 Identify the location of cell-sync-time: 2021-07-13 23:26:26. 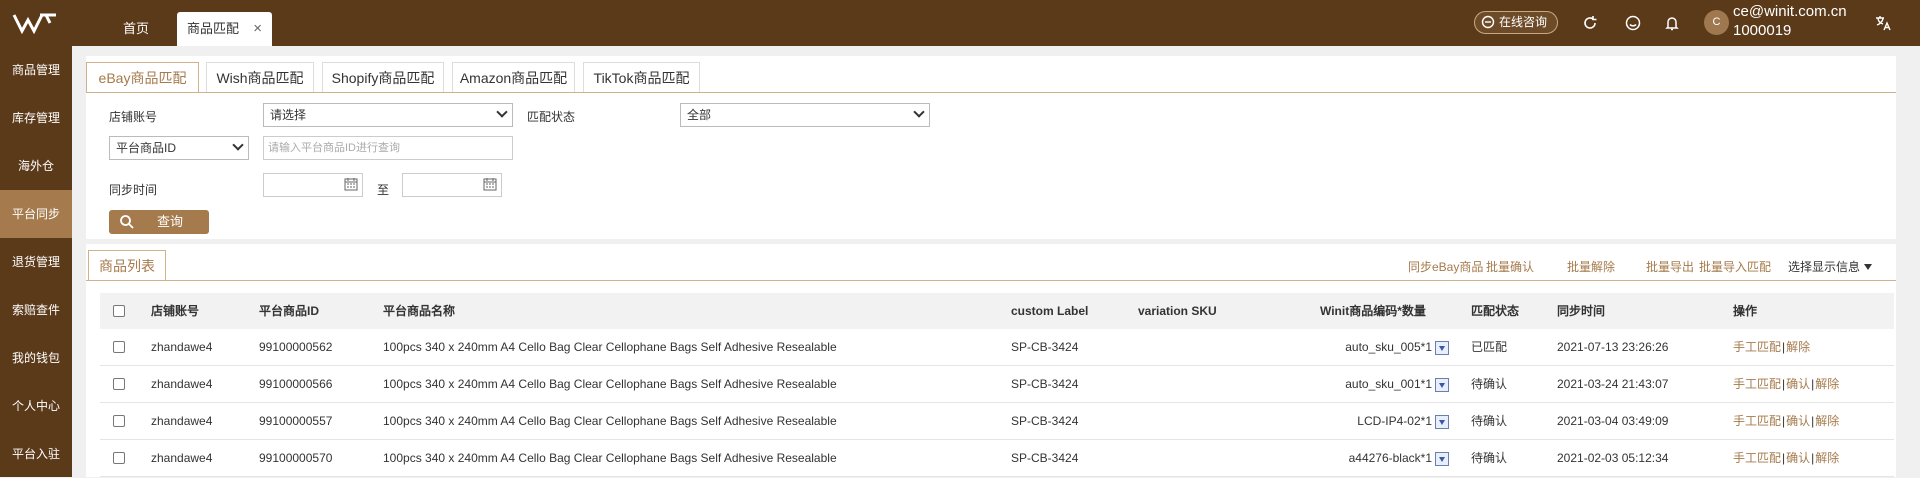
(1613, 347).